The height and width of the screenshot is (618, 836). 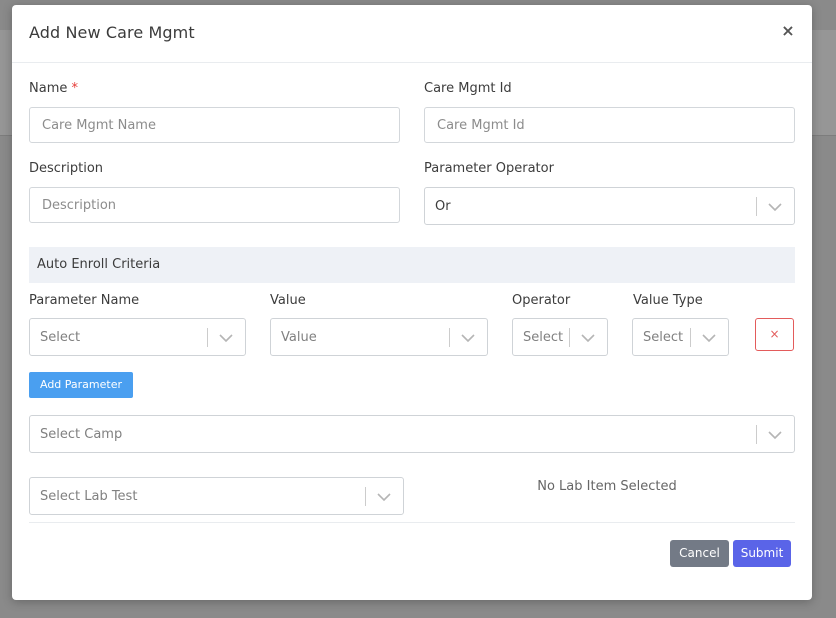 I want to click on close-icon: ×, so click(x=788, y=31).